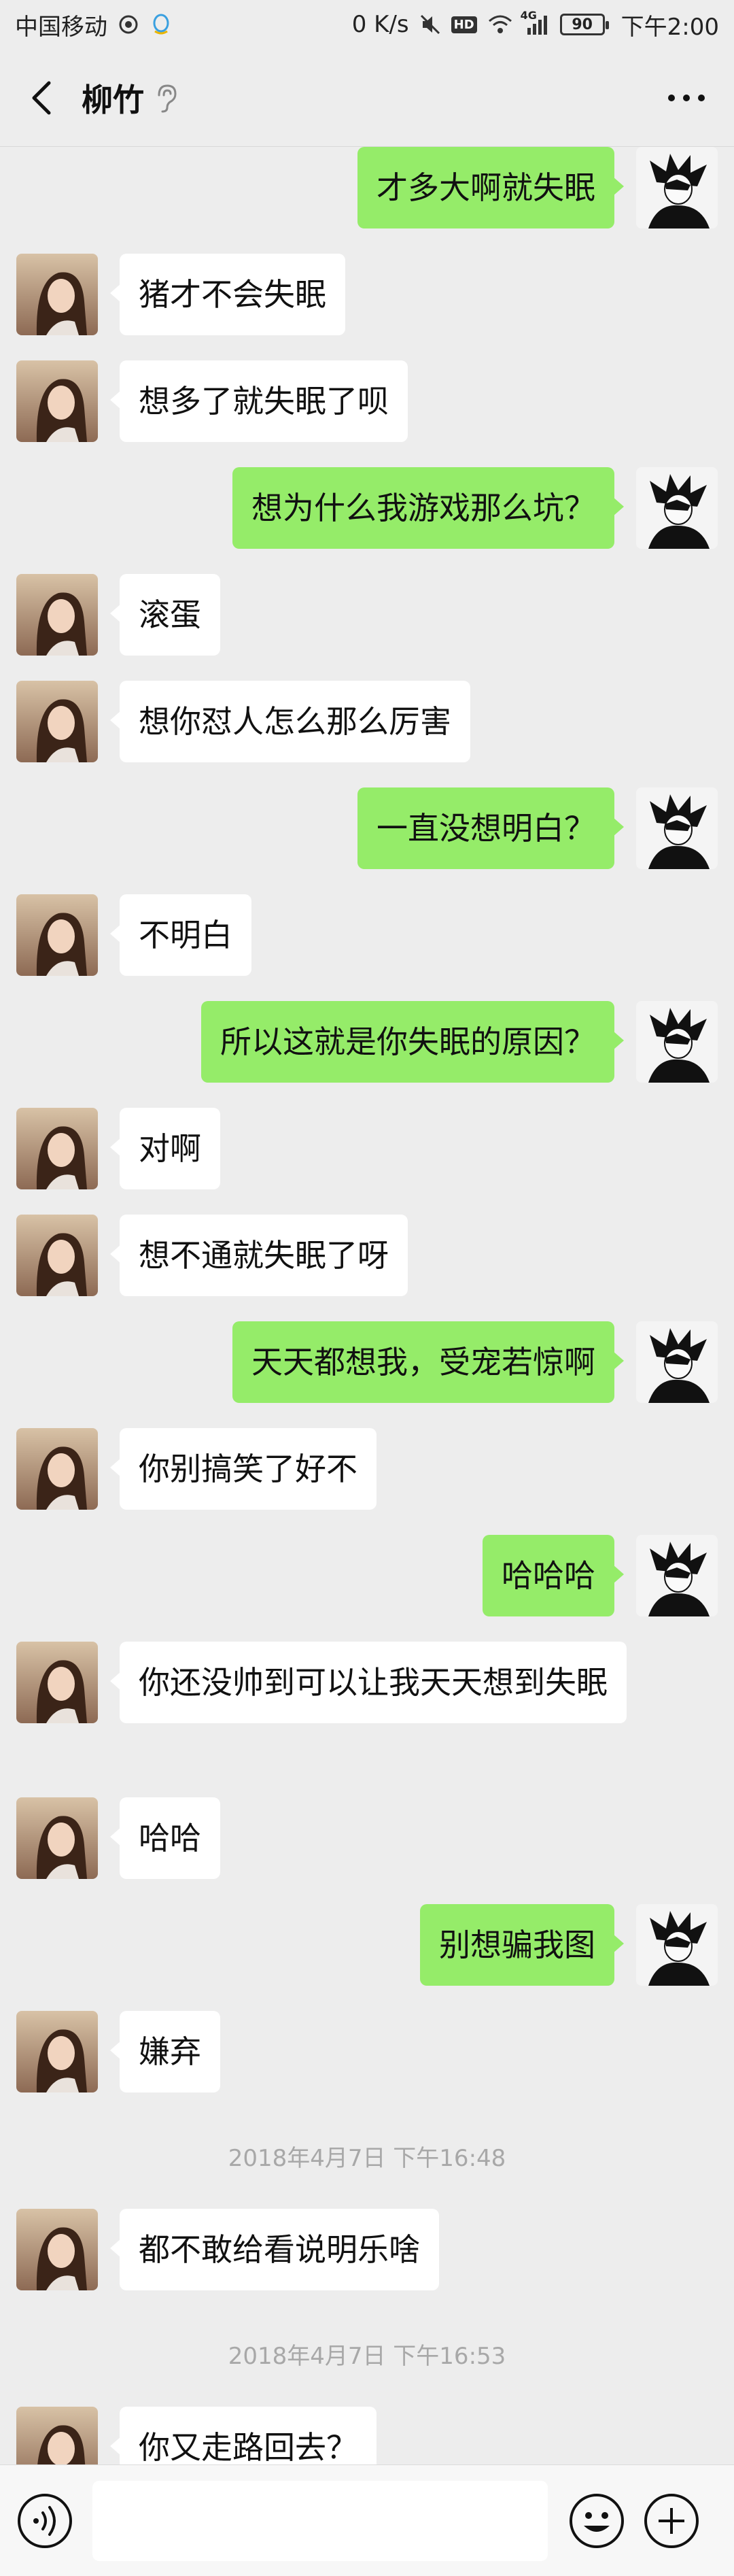 The width and height of the screenshot is (734, 2576). I want to click on more-options-button, so click(686, 98).